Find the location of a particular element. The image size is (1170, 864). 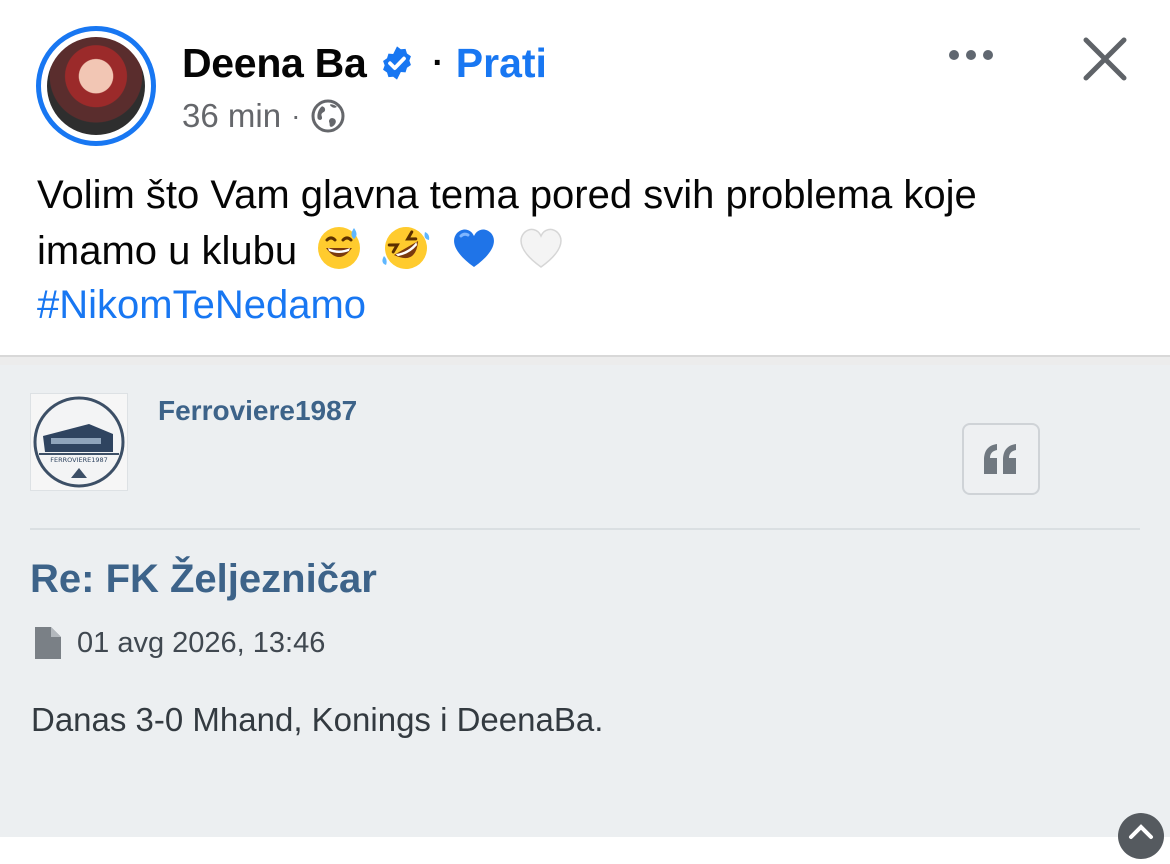

quote-icon is located at coordinates (1000, 459).